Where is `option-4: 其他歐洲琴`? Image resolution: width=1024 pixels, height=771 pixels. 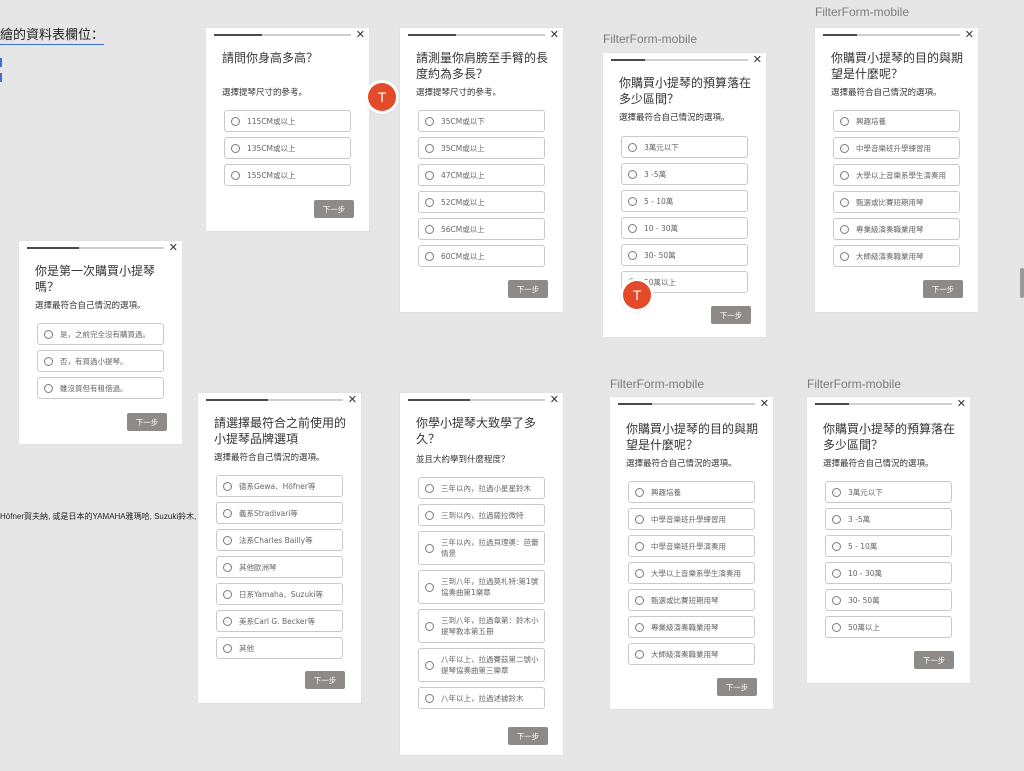 option-4: 其他歐洲琴 is located at coordinates (279, 567).